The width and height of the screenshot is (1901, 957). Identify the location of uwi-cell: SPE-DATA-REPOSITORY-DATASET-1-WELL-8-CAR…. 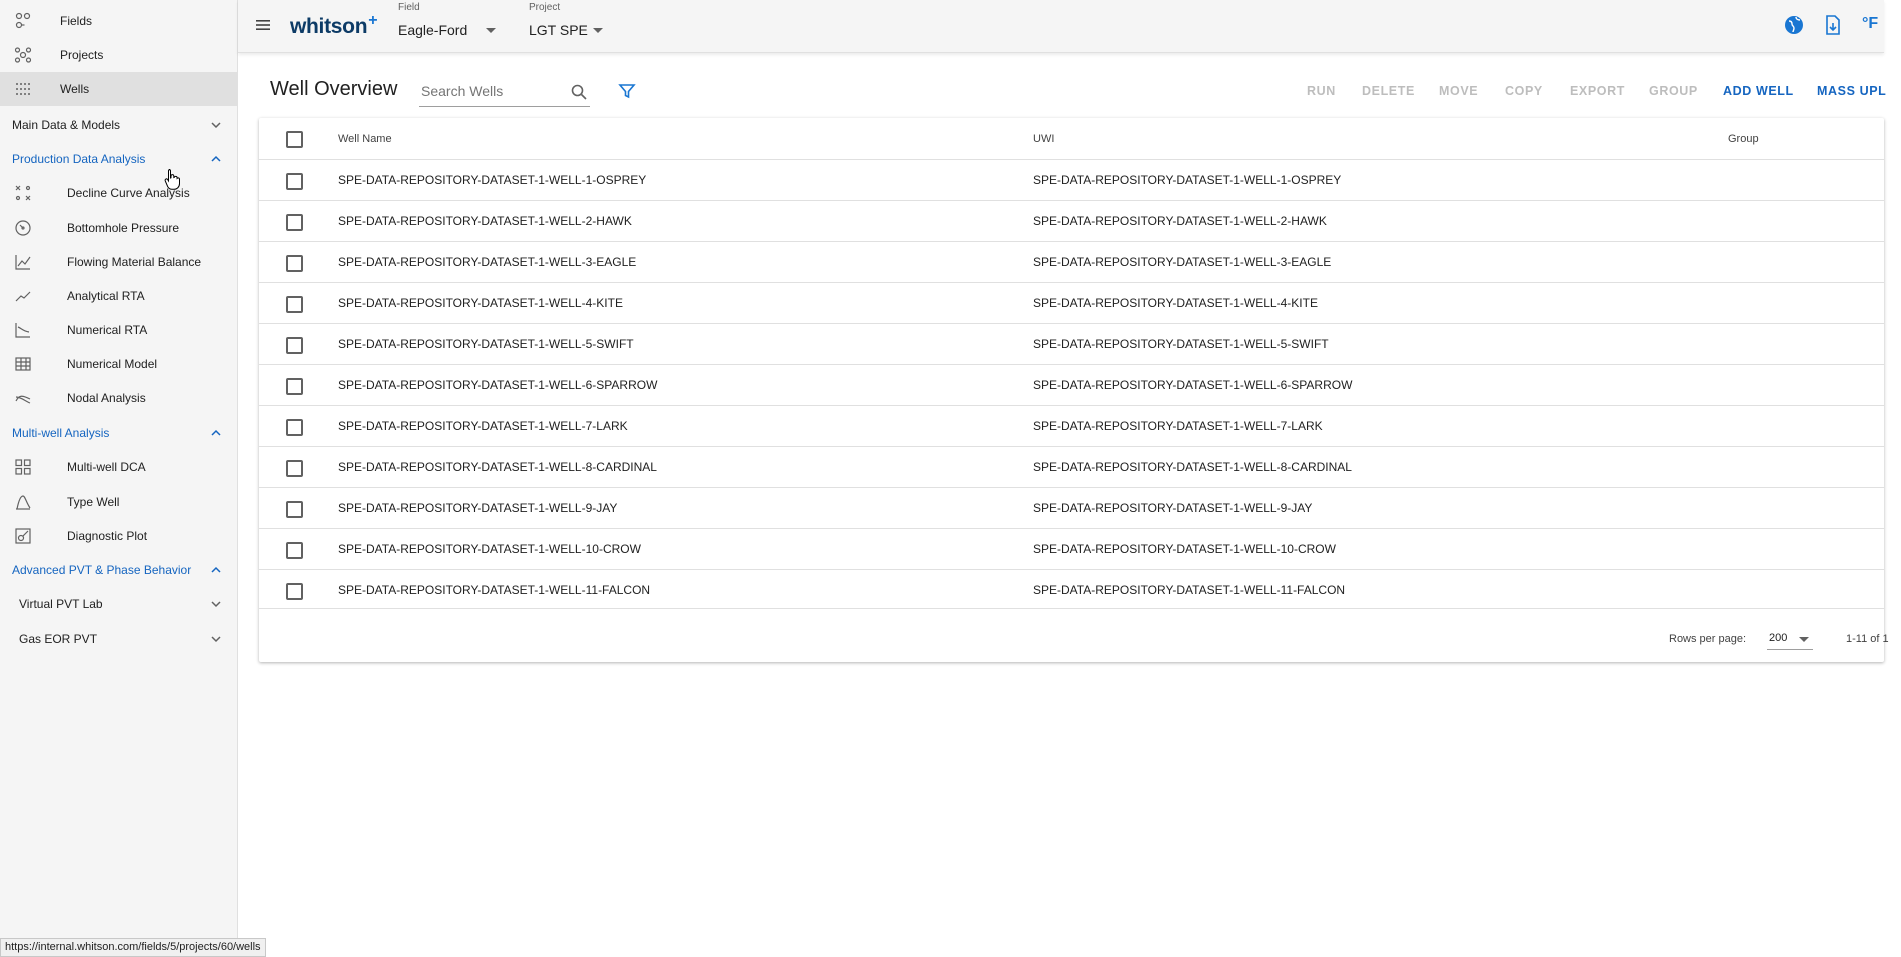
(1192, 467).